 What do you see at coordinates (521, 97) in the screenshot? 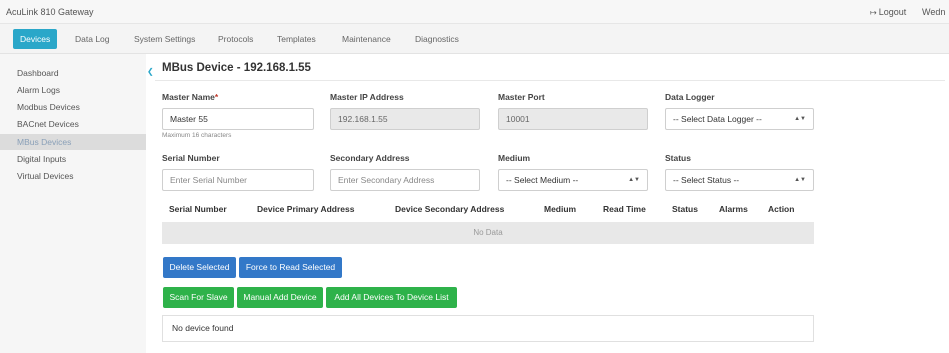
I see `master-port-label: Master Port` at bounding box center [521, 97].